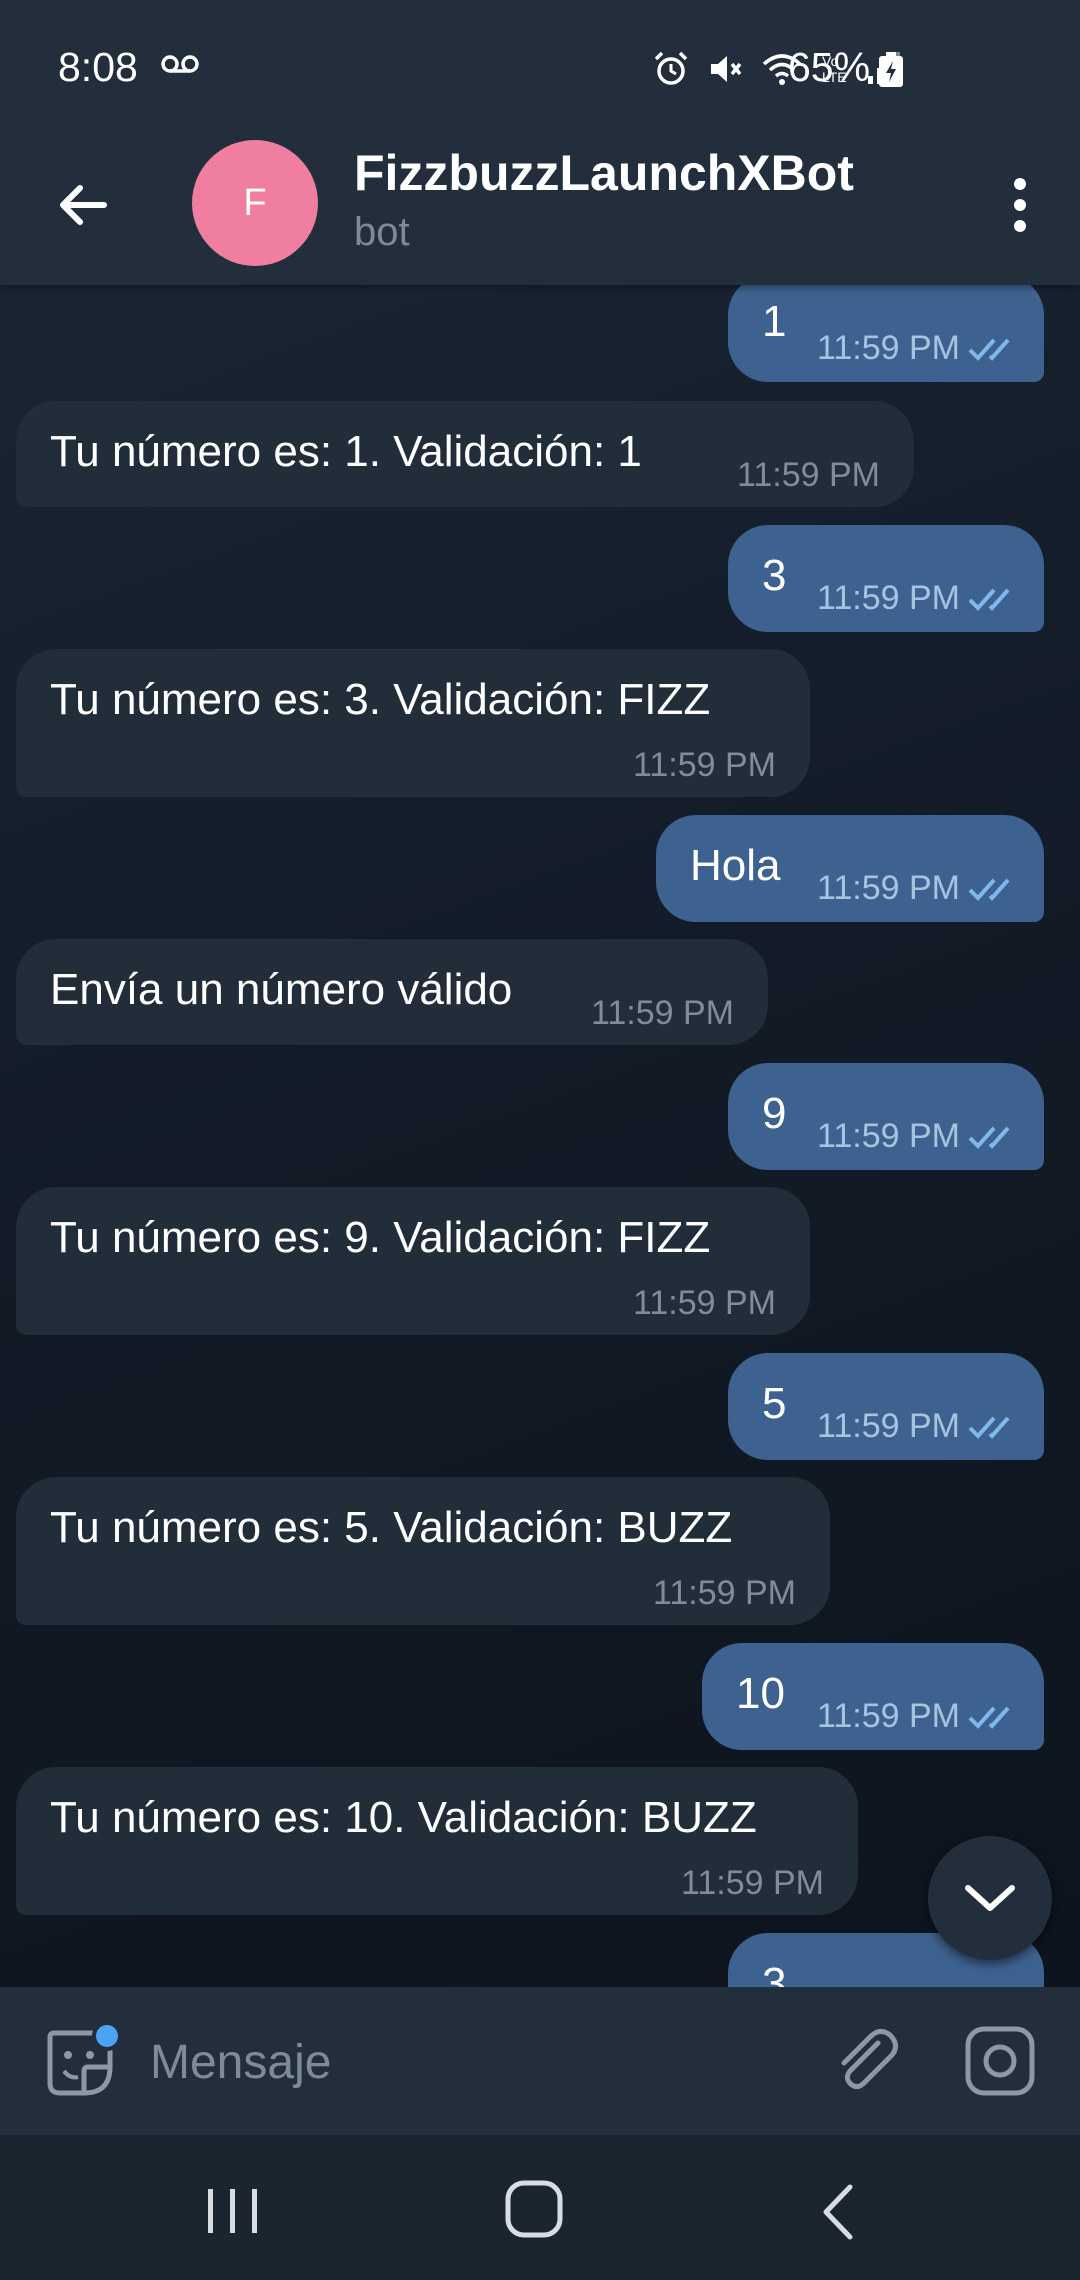 The width and height of the screenshot is (1080, 2280). I want to click on message-text: 10, so click(760, 1693).